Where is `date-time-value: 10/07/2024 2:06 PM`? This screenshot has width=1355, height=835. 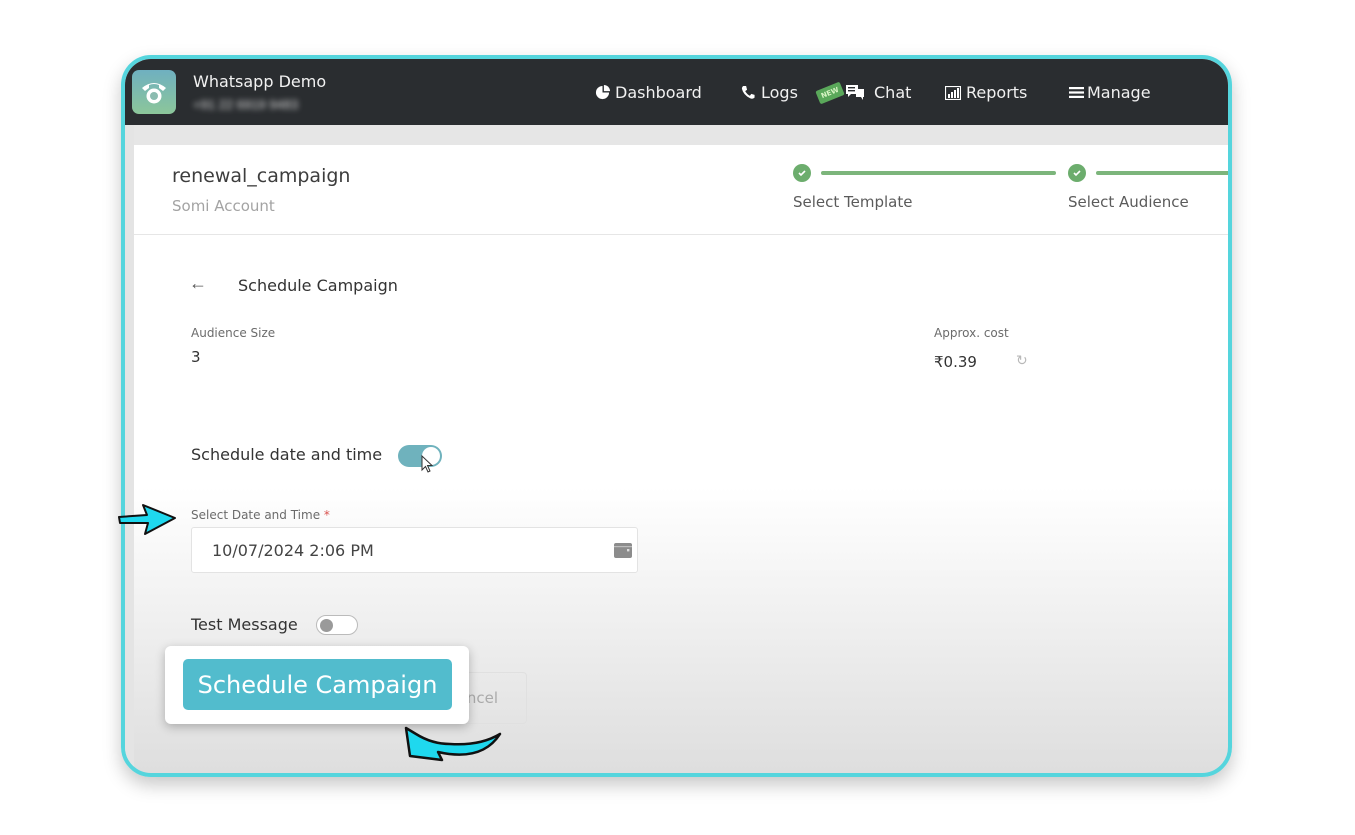 date-time-value: 10/07/2024 2:06 PM is located at coordinates (293, 550).